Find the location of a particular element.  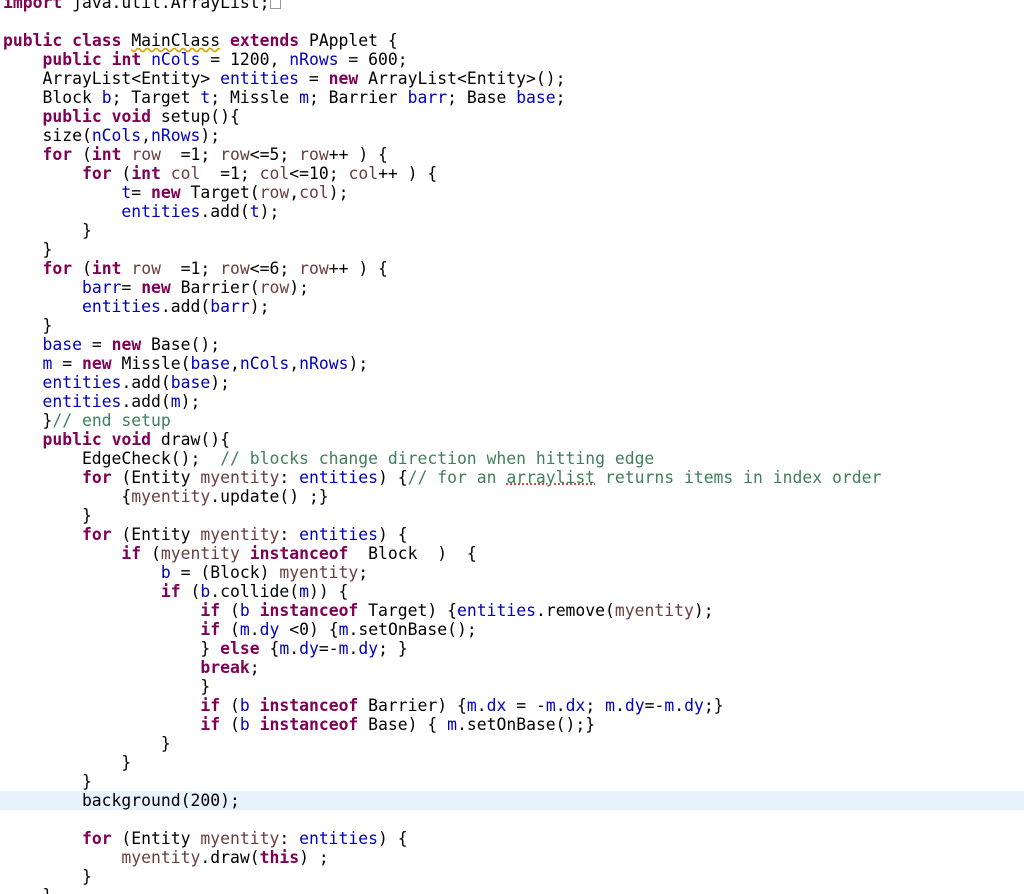

comment-token: arraylist is located at coordinates (551, 477).